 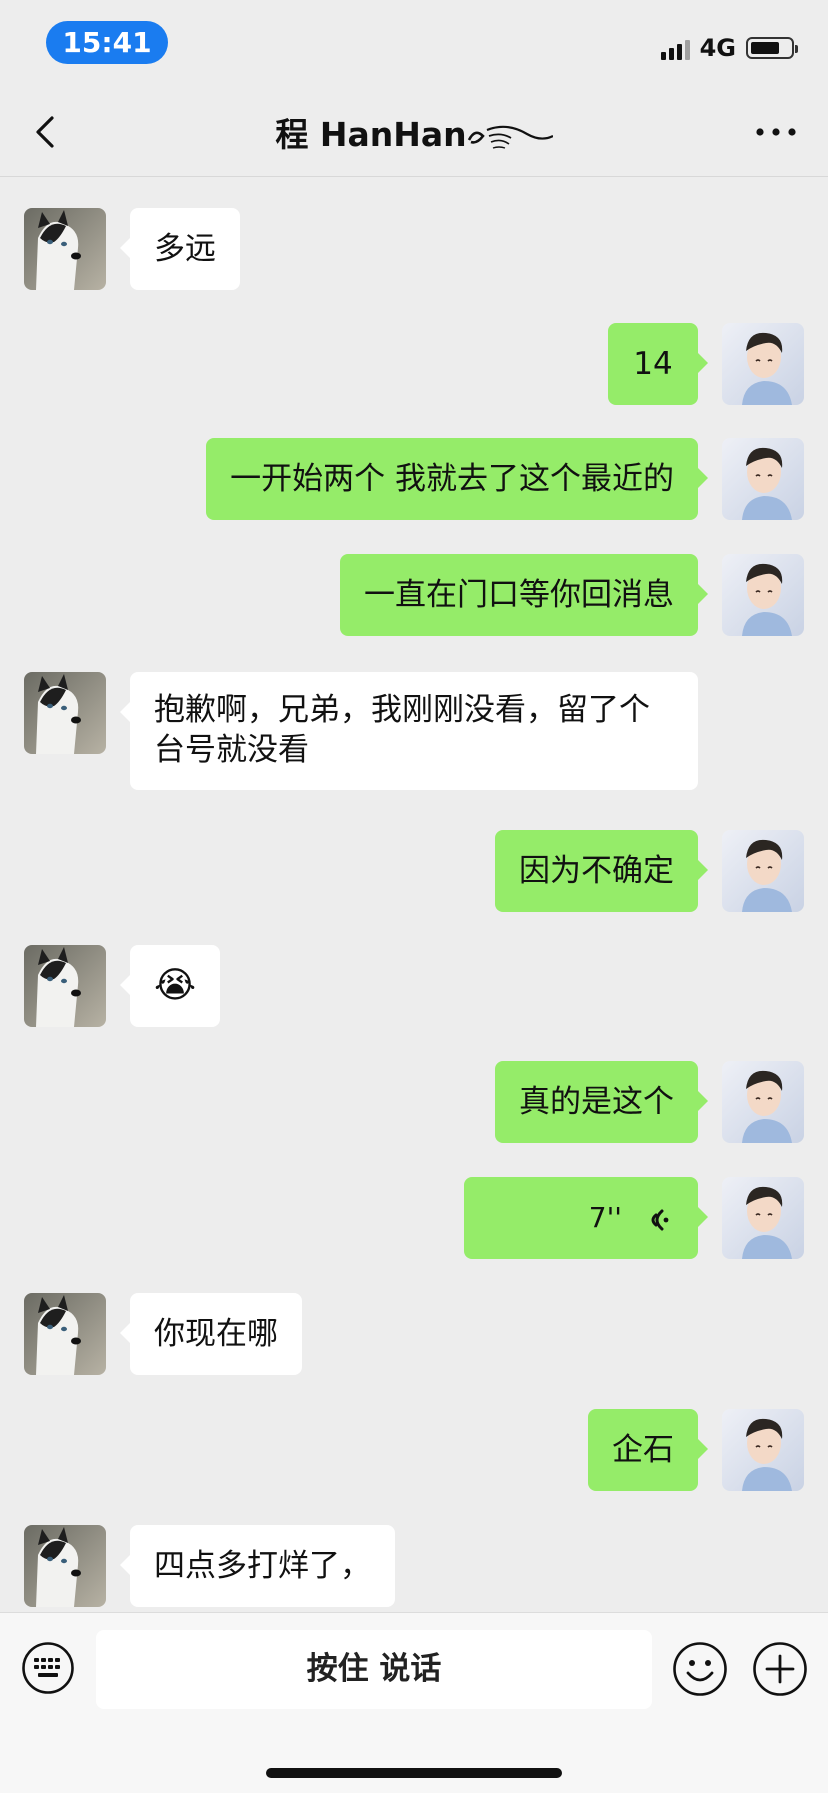 I want to click on message-bubble-emoji: 😭, so click(x=170, y=986).